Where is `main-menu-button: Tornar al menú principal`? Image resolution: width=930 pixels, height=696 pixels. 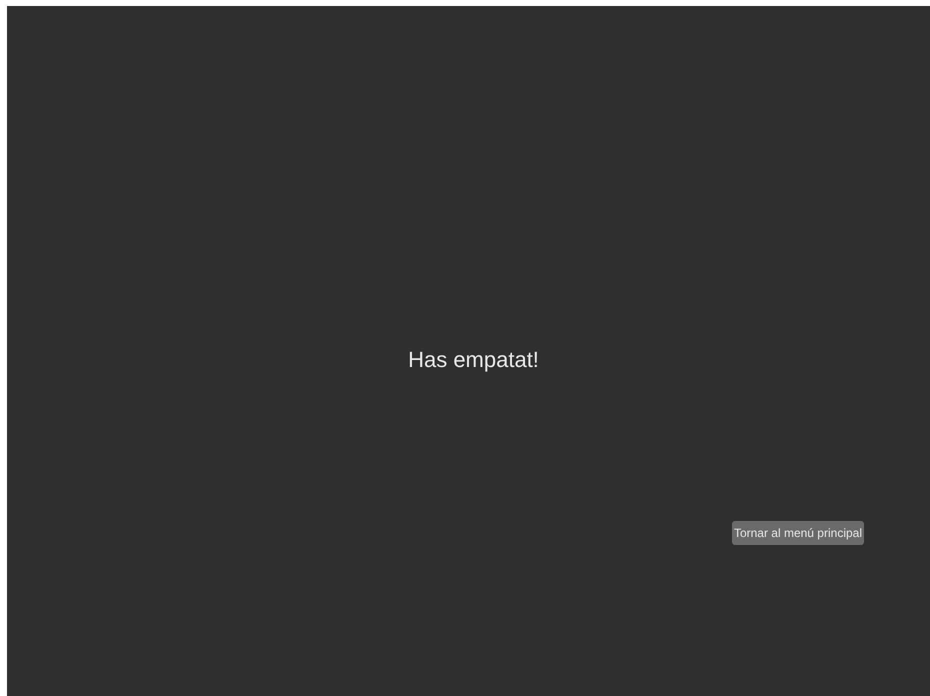
main-menu-button: Tornar al menú principal is located at coordinates (798, 533).